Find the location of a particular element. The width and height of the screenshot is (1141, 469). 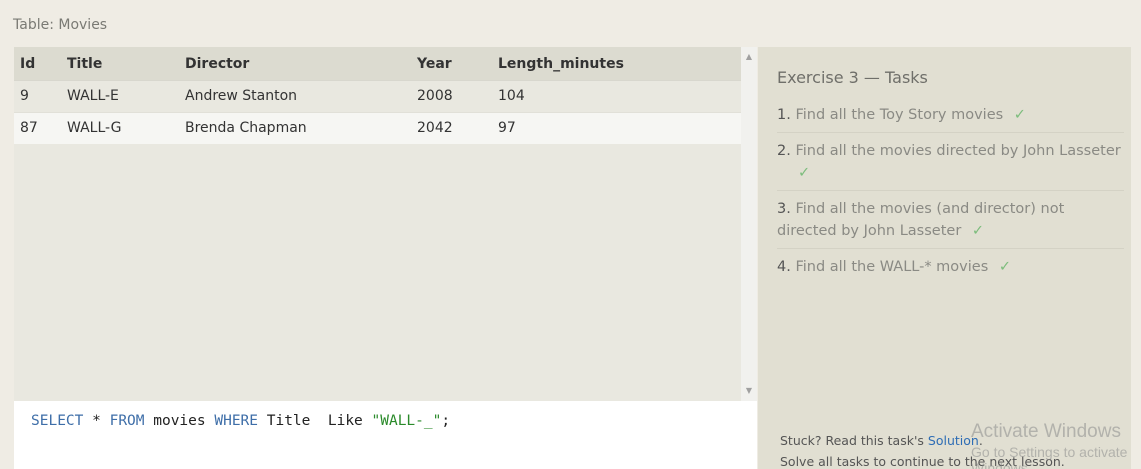

sql-keyword: FROM is located at coordinates (127, 421).